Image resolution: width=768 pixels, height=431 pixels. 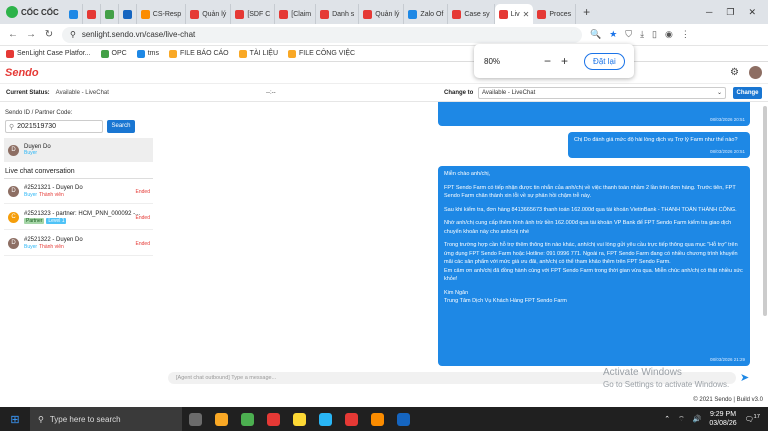 I want to click on site-info-icon: ⚲, so click(x=73, y=34).